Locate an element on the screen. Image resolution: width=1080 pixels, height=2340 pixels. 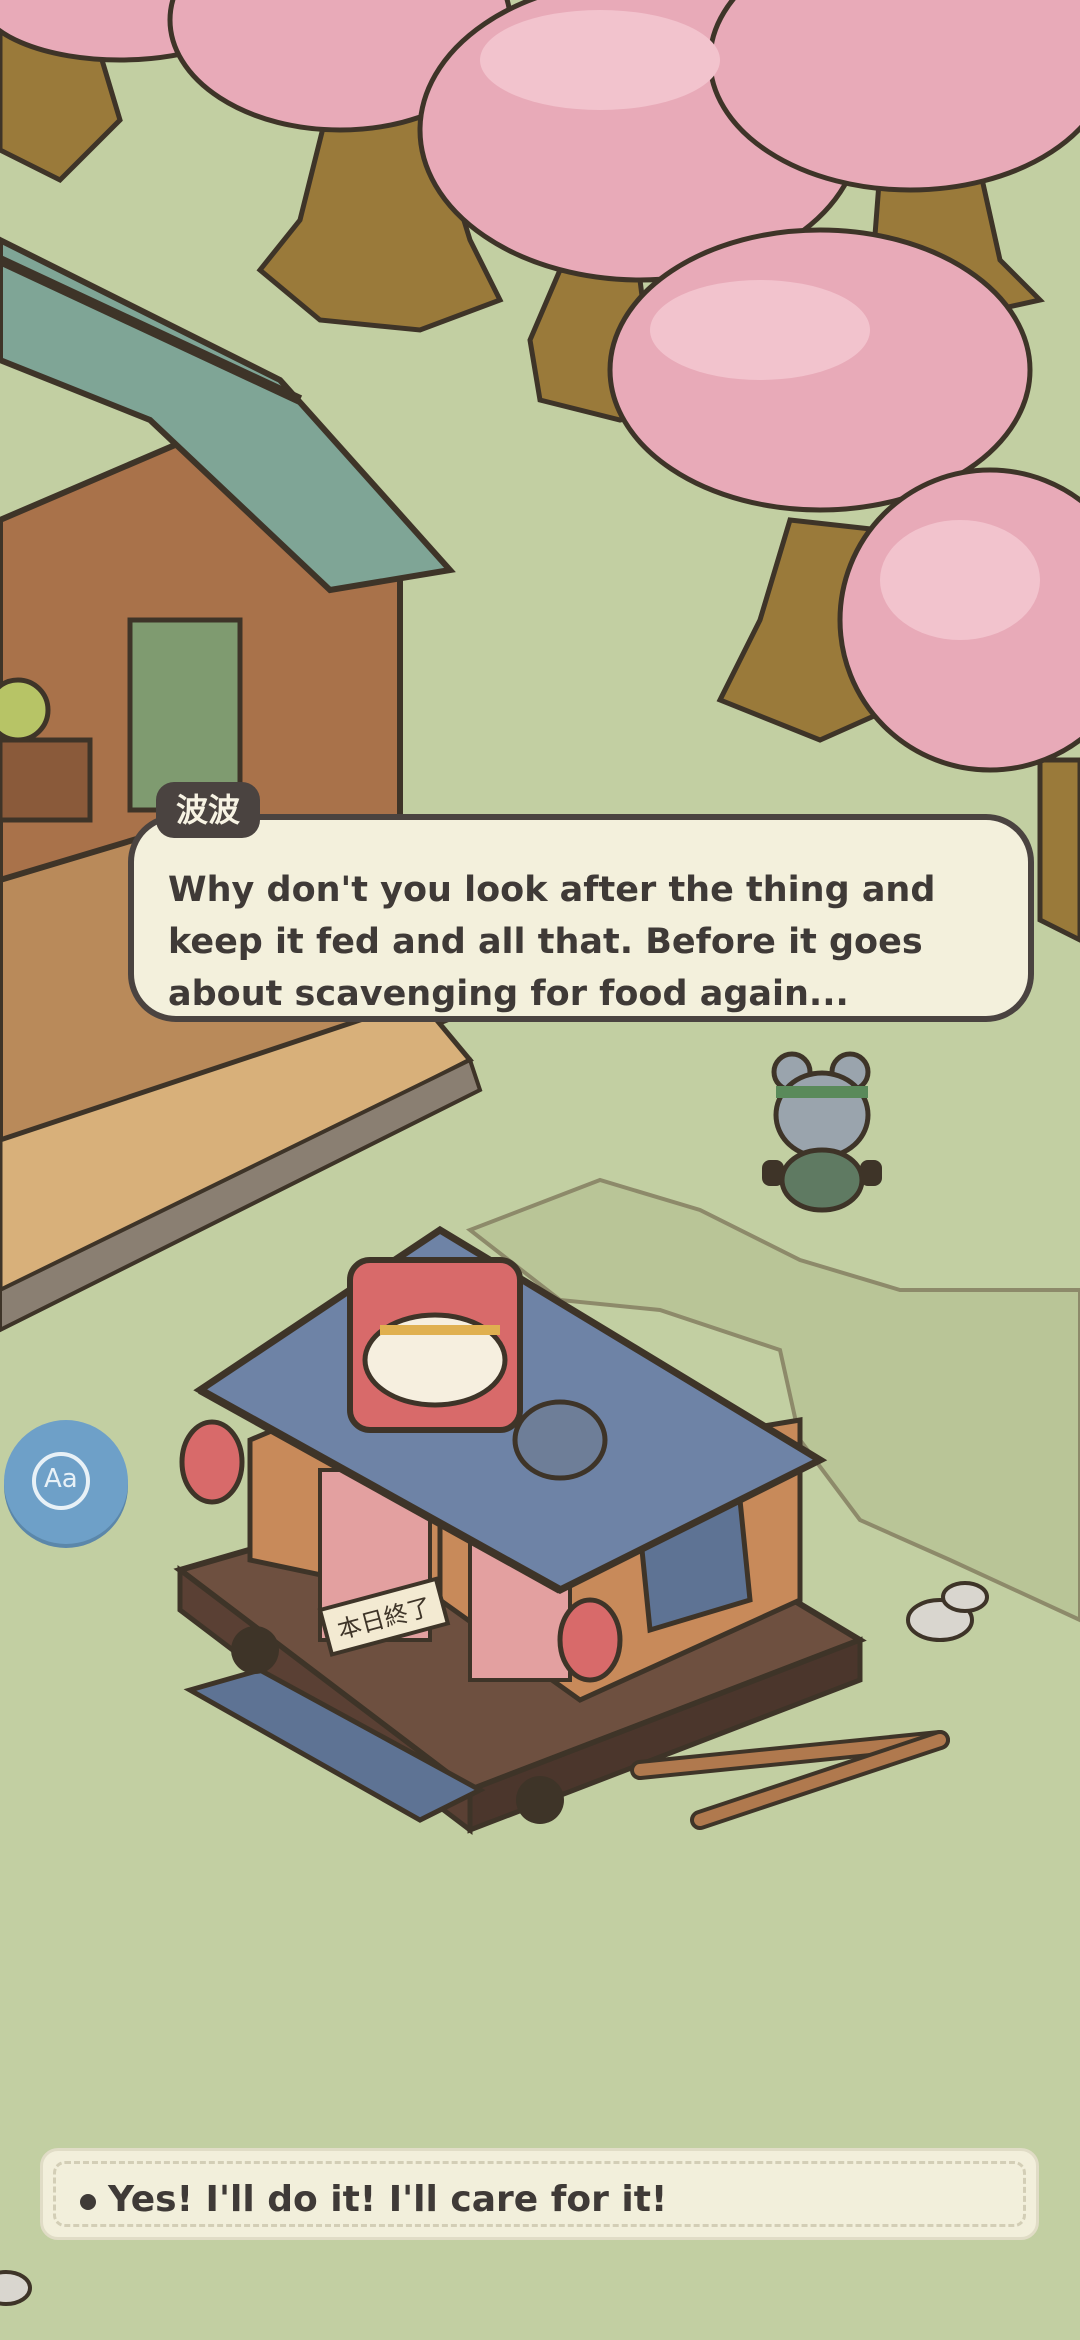
choice-inner-frame: Yes! I'll do it! I'll care for it! is located at coordinates (539, 2194).